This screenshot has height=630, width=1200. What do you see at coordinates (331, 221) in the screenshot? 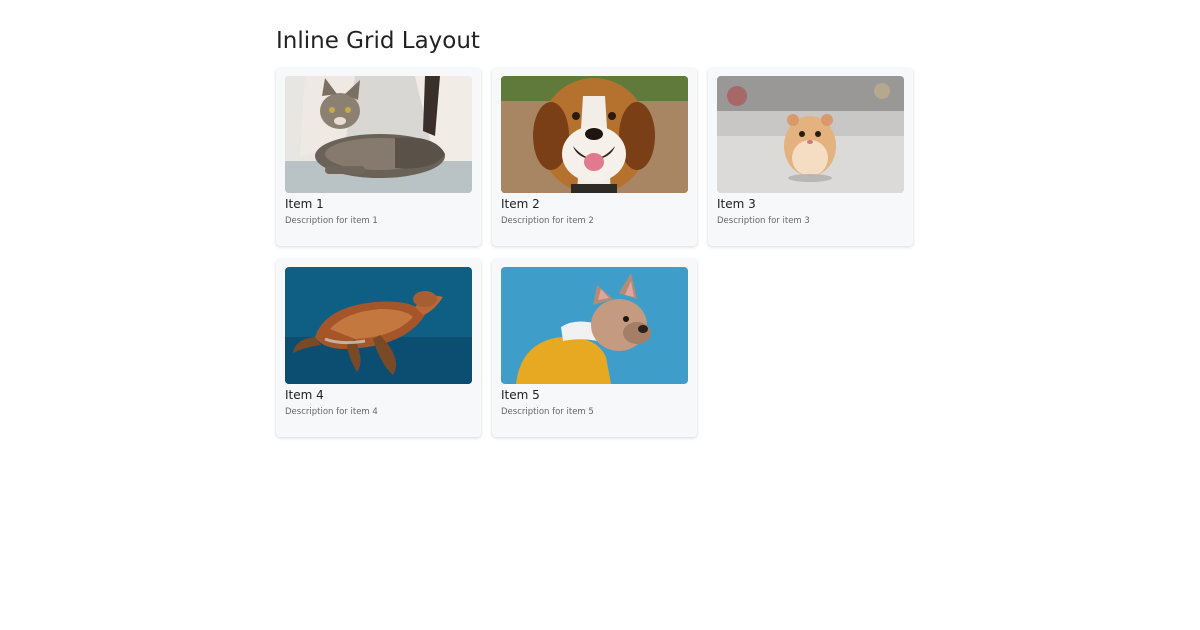
I see `card-description: Description for item 1` at bounding box center [331, 221].